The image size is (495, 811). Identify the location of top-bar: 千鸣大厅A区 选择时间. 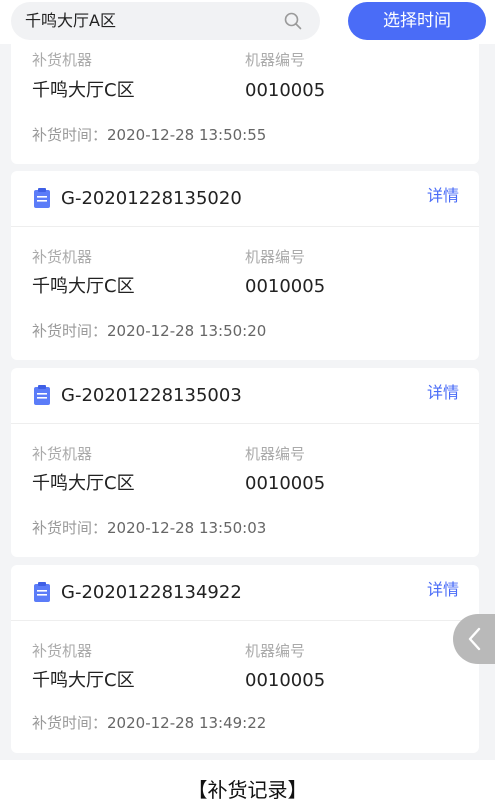
(247, 22).